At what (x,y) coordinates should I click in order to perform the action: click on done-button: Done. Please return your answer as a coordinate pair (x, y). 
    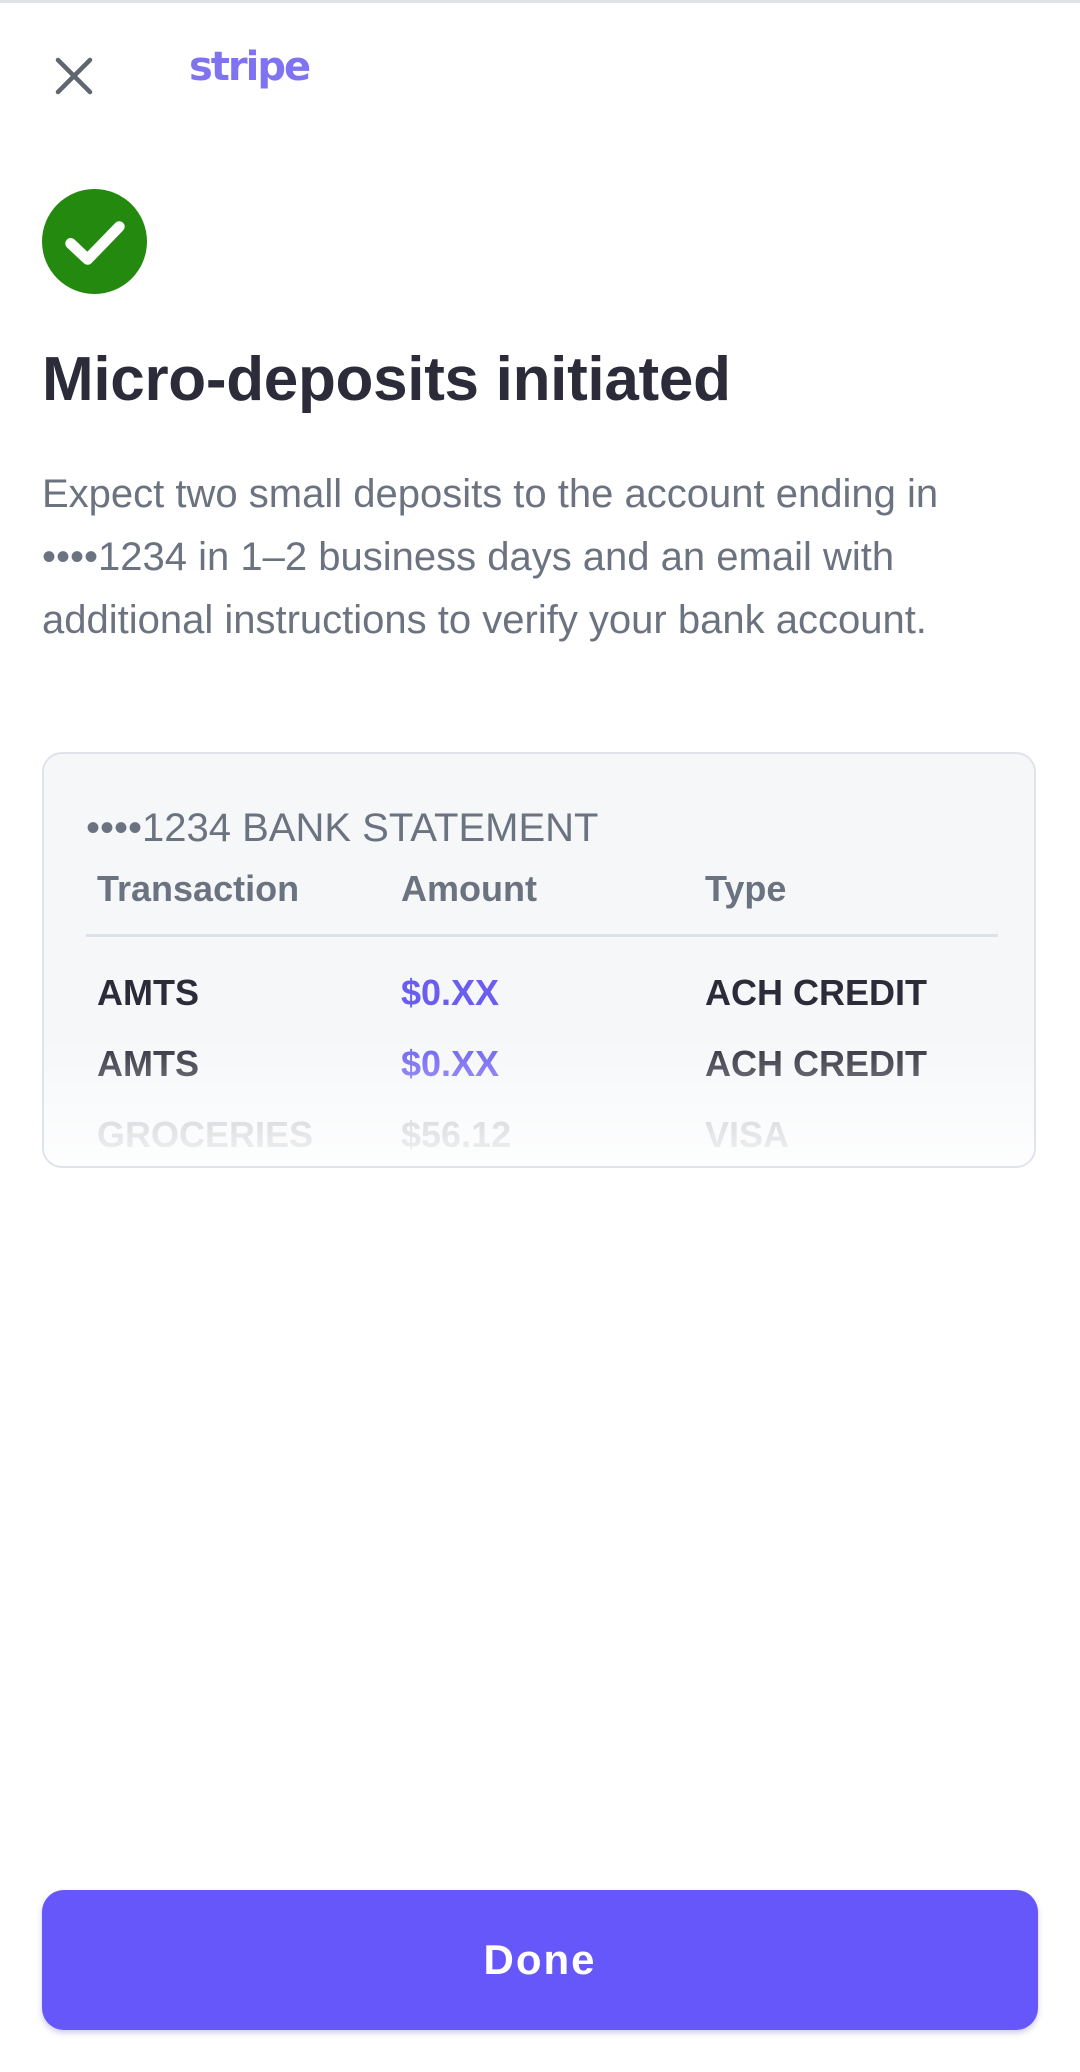
    Looking at the image, I should click on (540, 1960).